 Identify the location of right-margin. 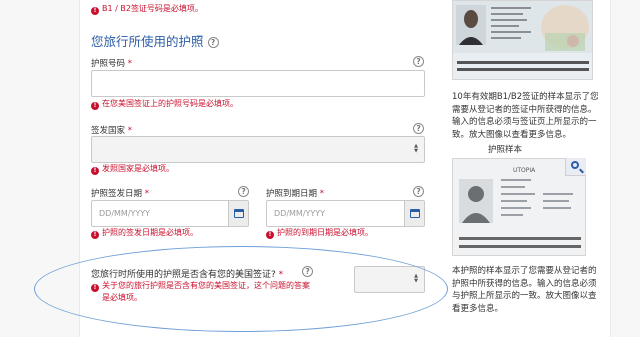
(625, 168).